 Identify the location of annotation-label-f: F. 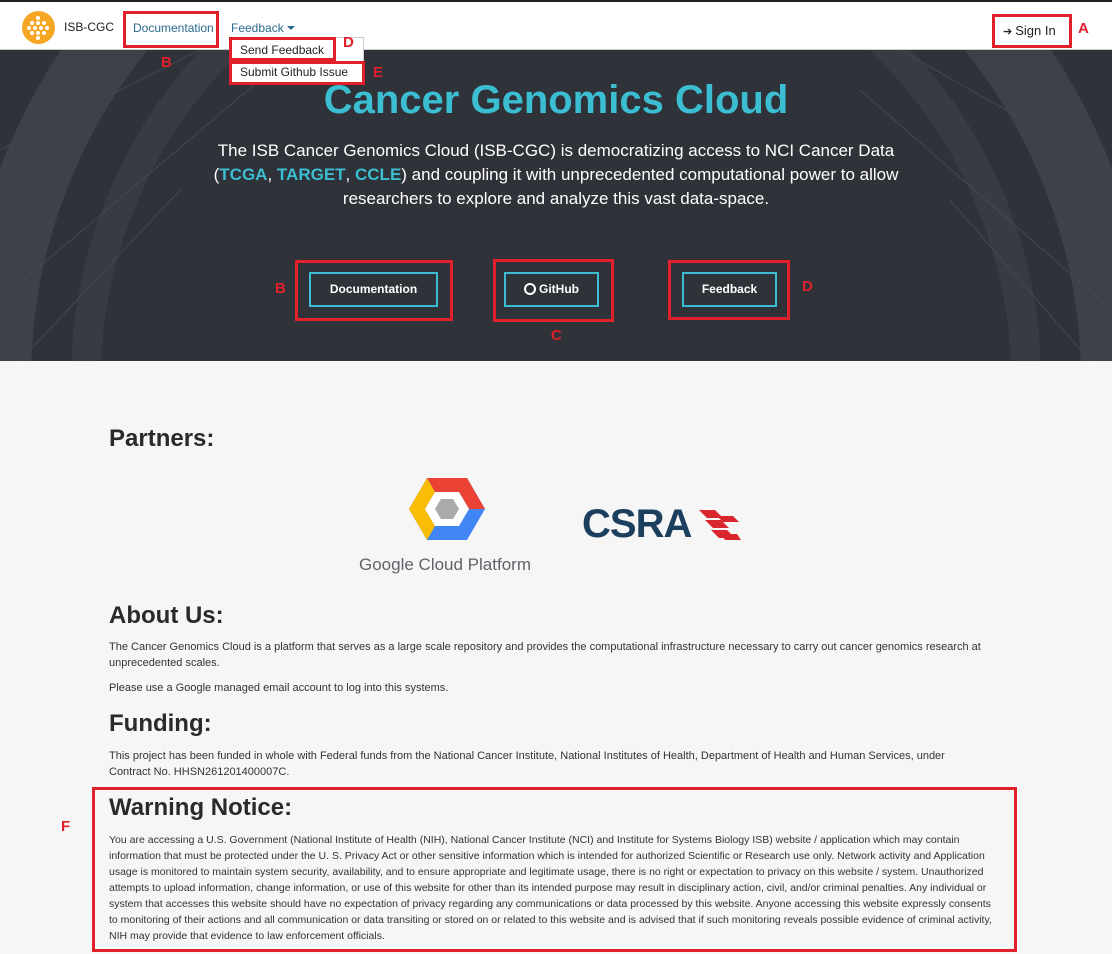
(66, 826).